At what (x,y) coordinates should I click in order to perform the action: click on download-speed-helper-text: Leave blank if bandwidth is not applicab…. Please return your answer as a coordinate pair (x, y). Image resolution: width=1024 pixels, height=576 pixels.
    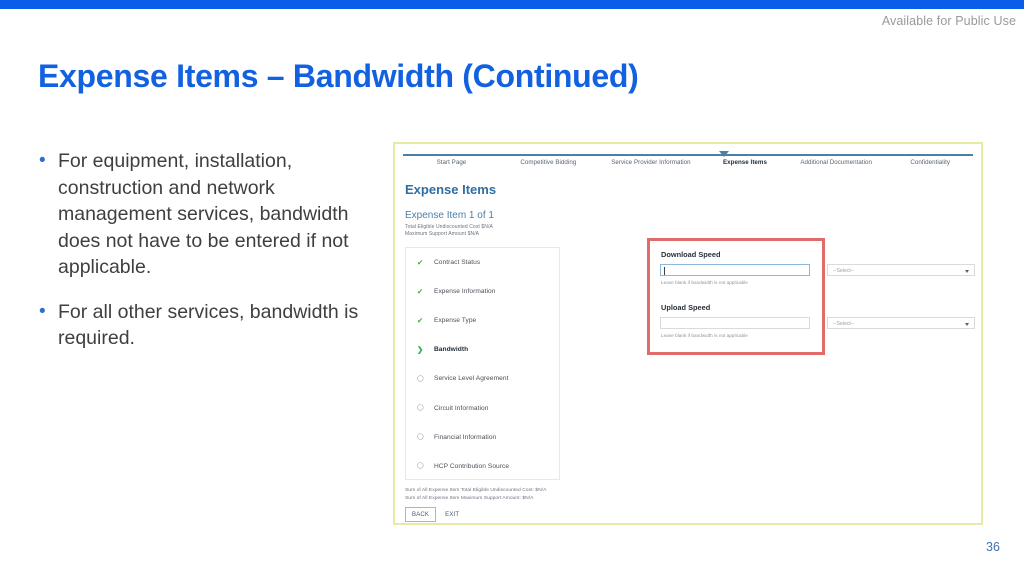
    Looking at the image, I should click on (704, 282).